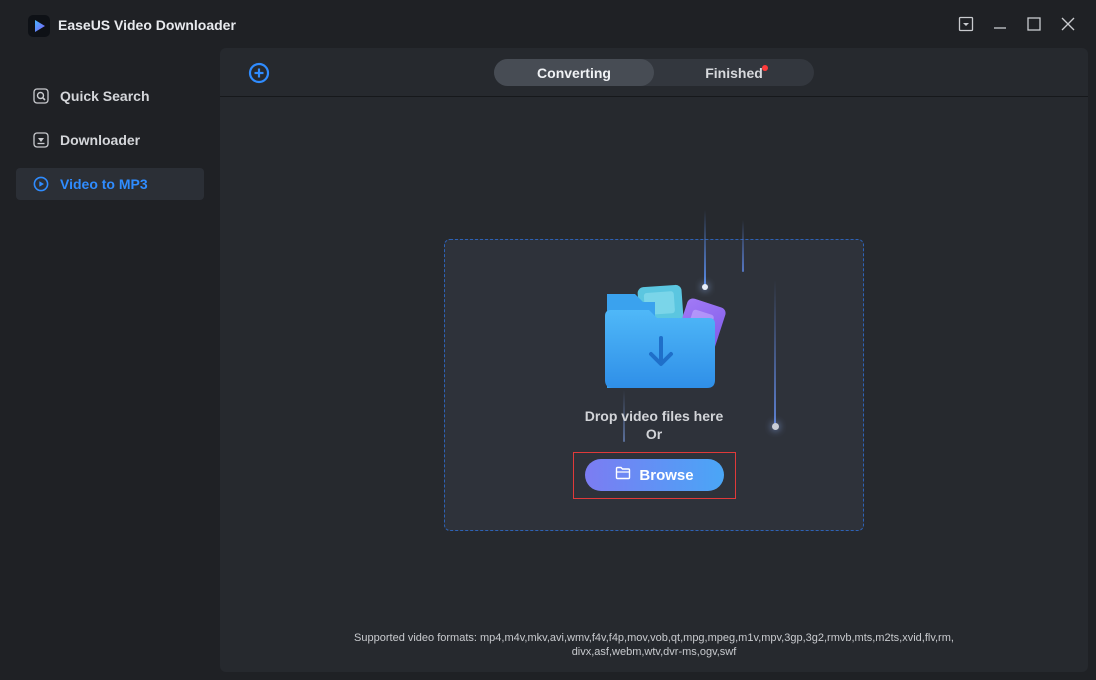 This screenshot has height=680, width=1096. What do you see at coordinates (654, 434) in the screenshot?
I see `drop-or-text: Or` at bounding box center [654, 434].